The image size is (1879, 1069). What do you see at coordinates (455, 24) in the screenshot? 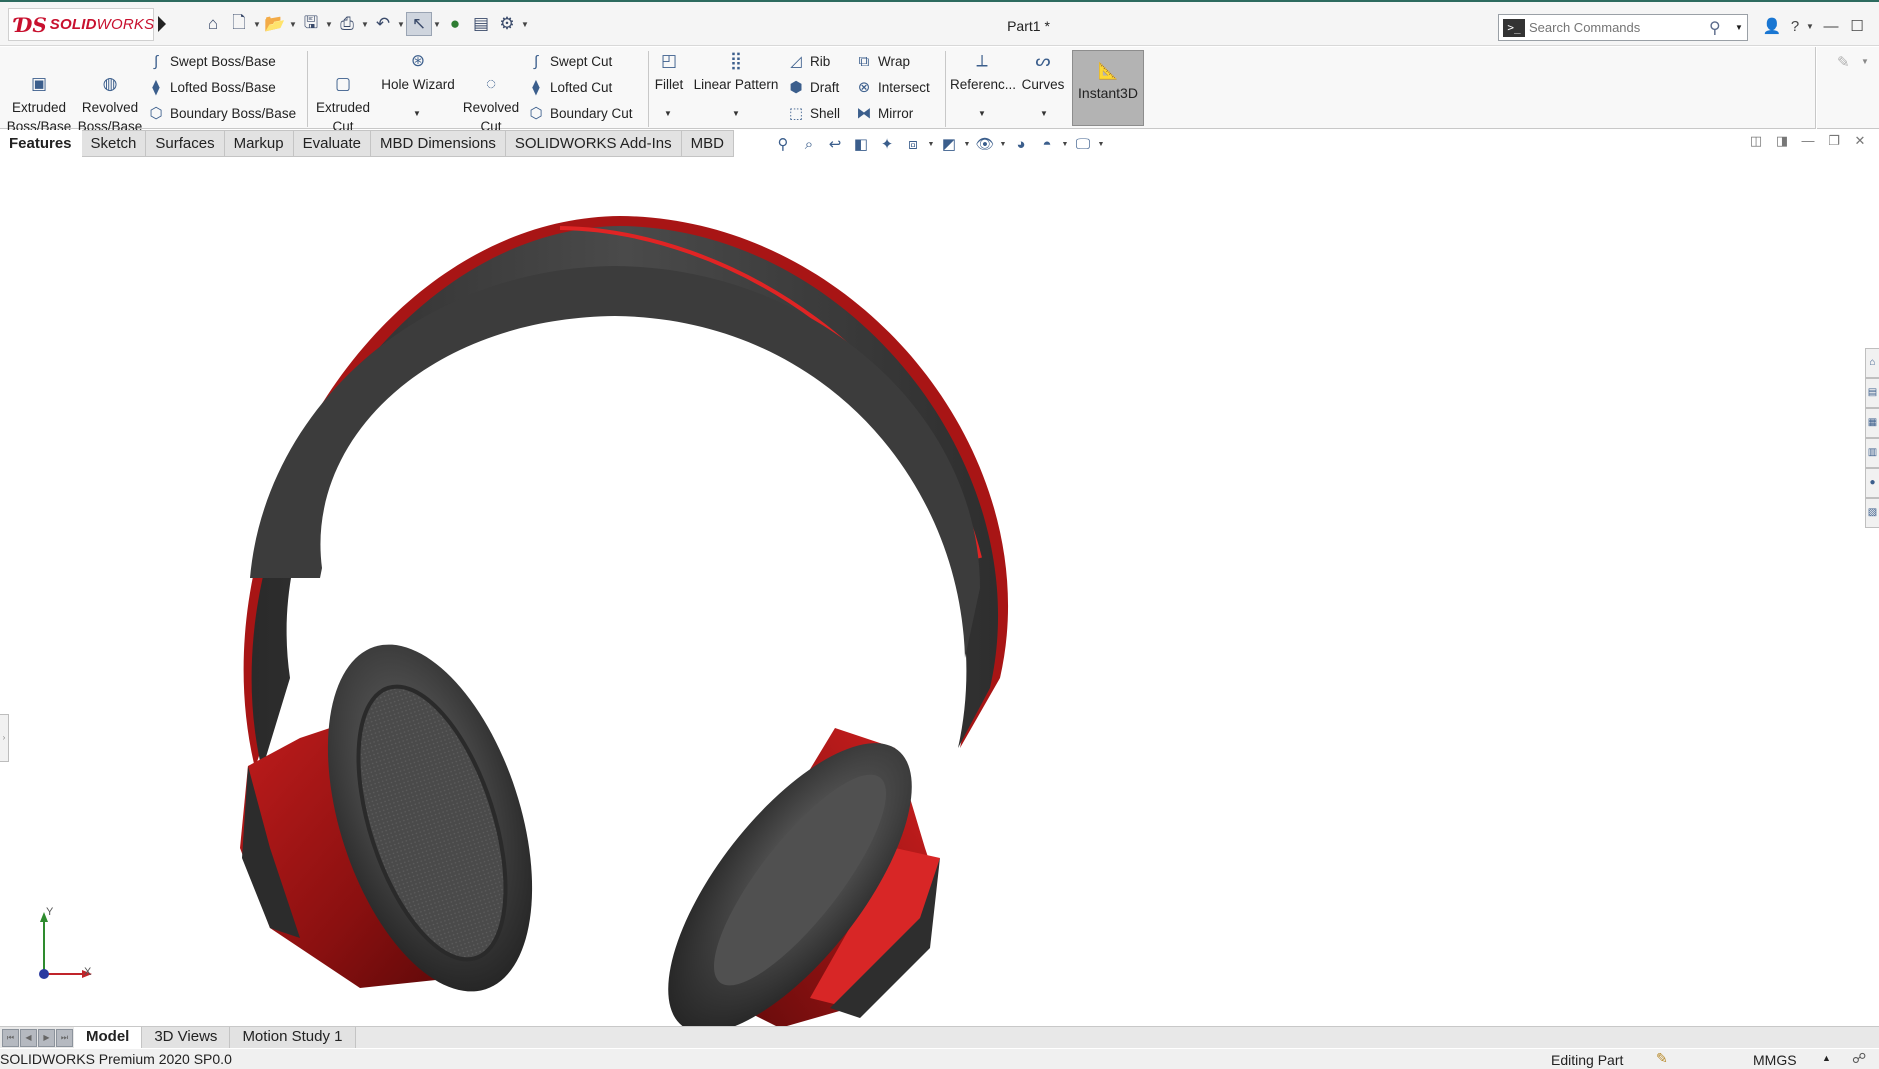
I see `rebuild-icon: ●` at bounding box center [455, 24].